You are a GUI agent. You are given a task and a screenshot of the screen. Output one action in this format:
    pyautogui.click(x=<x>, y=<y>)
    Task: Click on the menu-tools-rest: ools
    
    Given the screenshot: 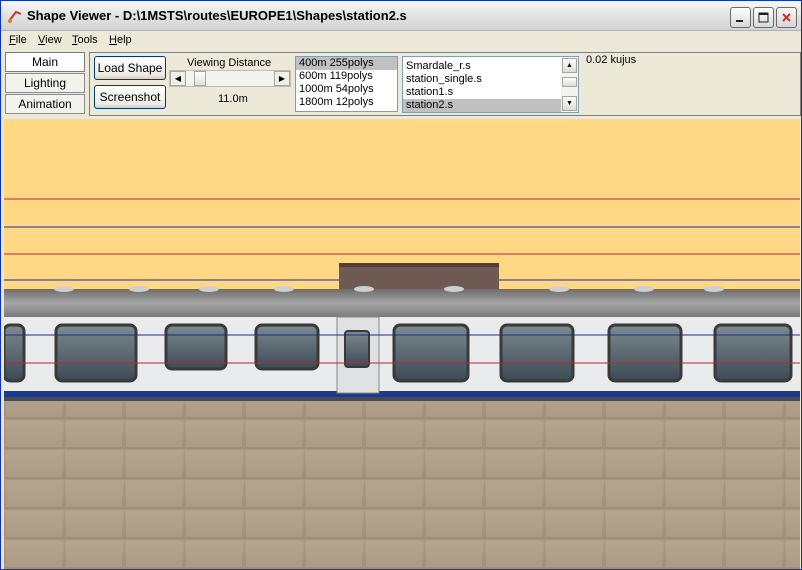 What is the action you would take?
    pyautogui.click(x=87, y=40)
    